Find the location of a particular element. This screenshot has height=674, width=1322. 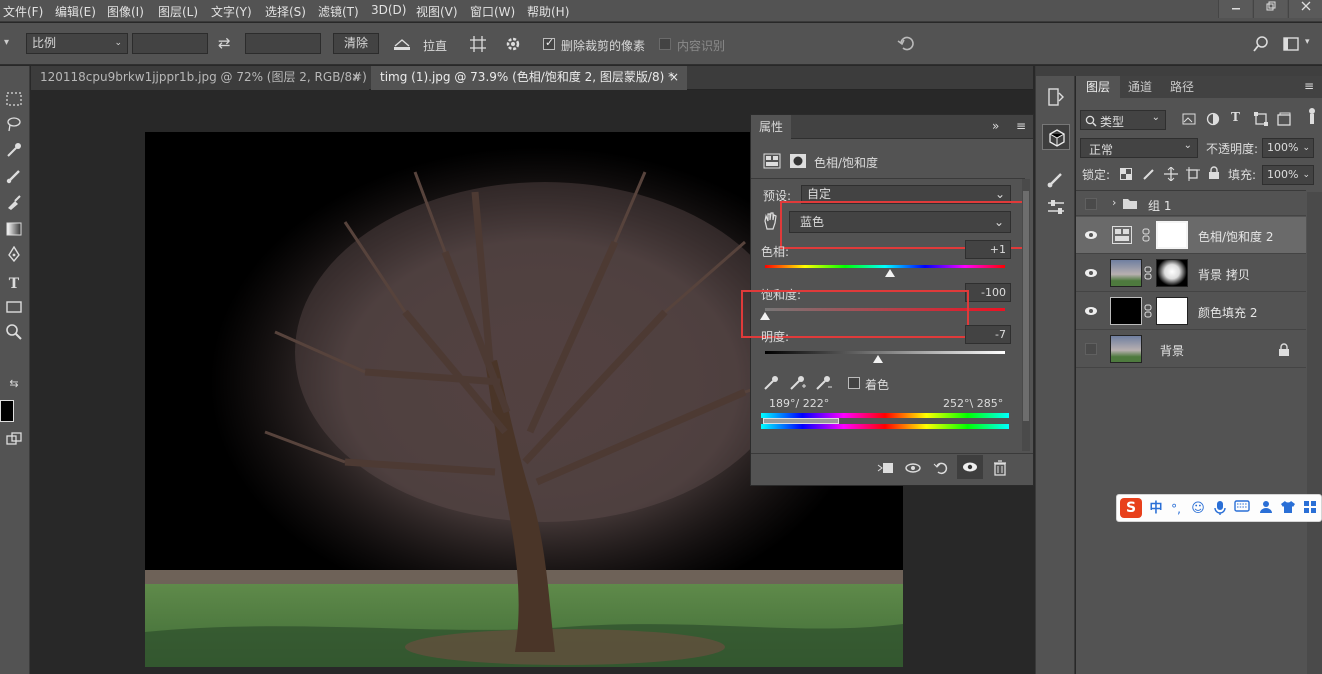

layers-menu-icon: ≡ is located at coordinates (1309, 86).